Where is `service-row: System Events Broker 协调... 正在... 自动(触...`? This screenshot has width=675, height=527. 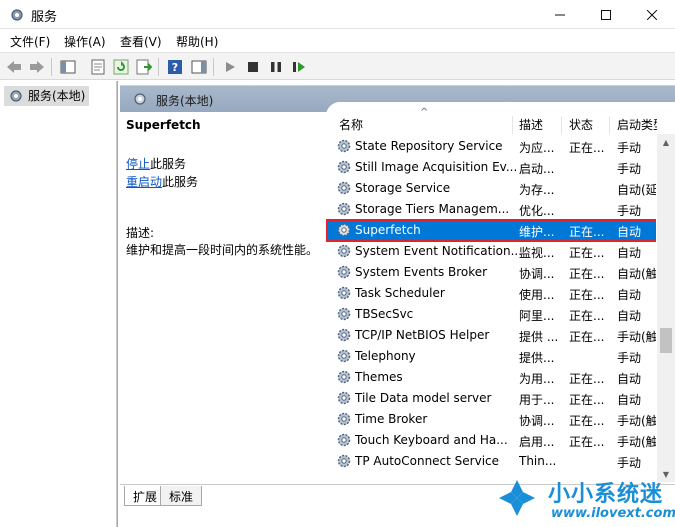 service-row: System Events Broker 协调... 正在... 自动(触... is located at coordinates (491, 272).